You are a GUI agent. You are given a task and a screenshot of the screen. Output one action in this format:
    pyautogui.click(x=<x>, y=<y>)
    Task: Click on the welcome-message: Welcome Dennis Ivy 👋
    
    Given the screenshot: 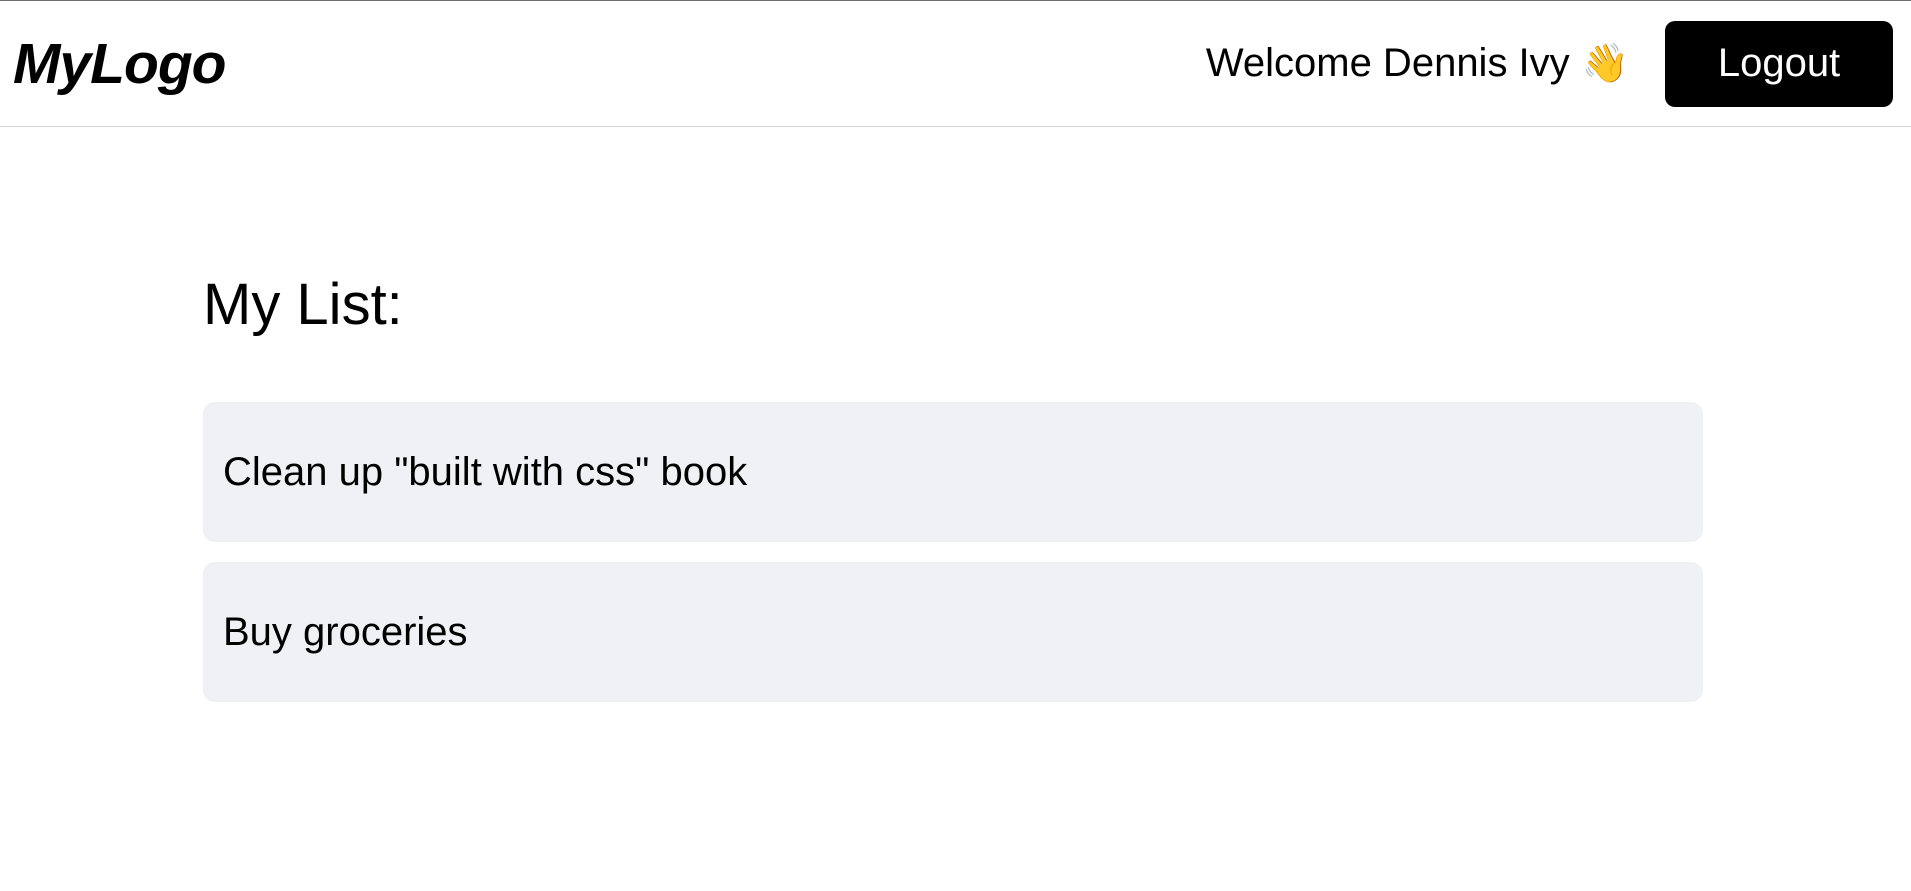 What is the action you would take?
    pyautogui.click(x=1417, y=63)
    